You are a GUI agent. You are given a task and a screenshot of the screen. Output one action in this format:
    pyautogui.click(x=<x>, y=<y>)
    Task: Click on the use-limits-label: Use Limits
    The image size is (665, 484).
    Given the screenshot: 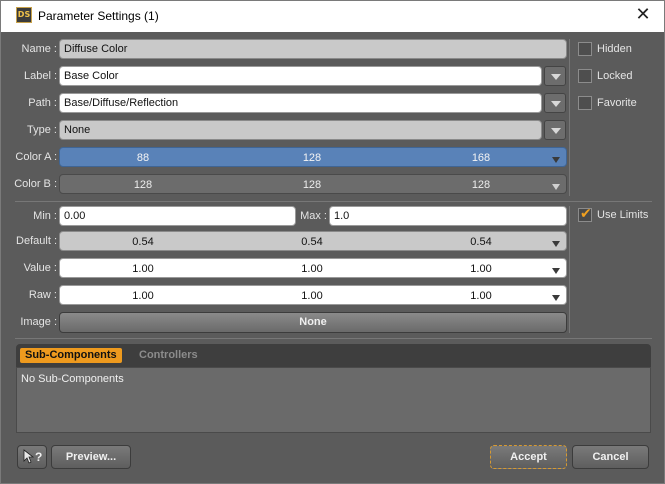 What is the action you would take?
    pyautogui.click(x=623, y=215)
    